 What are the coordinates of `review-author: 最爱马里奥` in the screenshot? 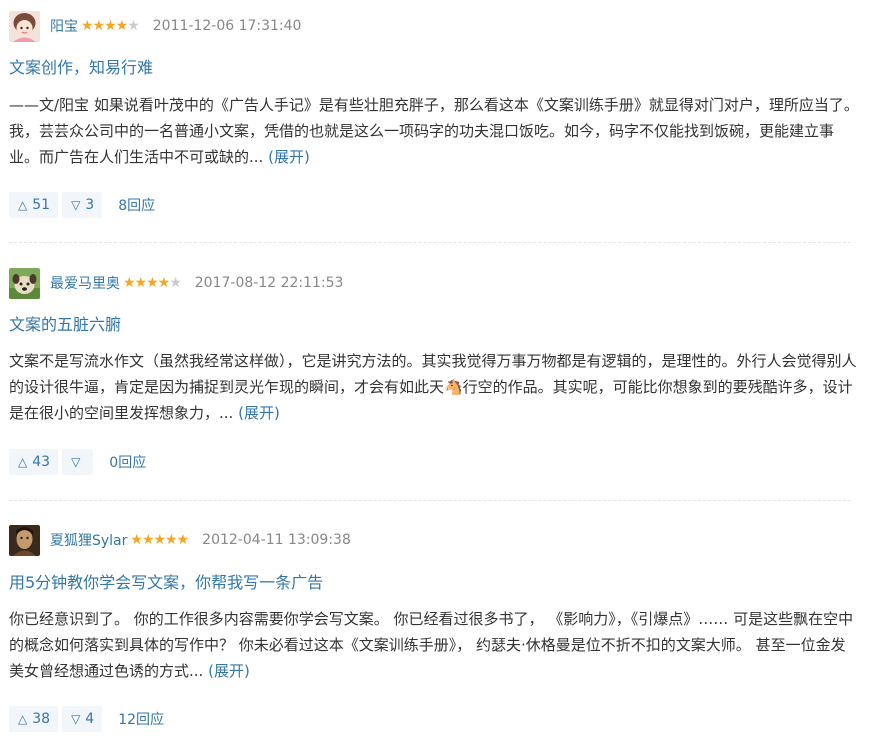 It's located at (85, 283).